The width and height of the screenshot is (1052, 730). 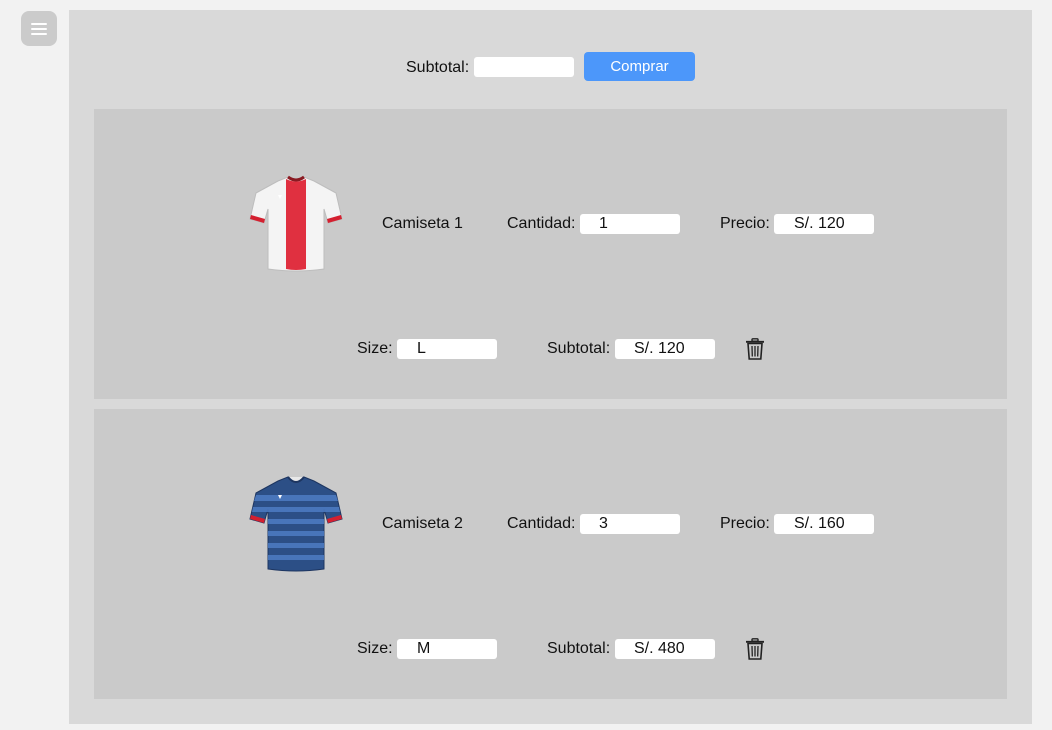 What do you see at coordinates (824, 524) in the screenshot?
I see `price-field: S/. 160` at bounding box center [824, 524].